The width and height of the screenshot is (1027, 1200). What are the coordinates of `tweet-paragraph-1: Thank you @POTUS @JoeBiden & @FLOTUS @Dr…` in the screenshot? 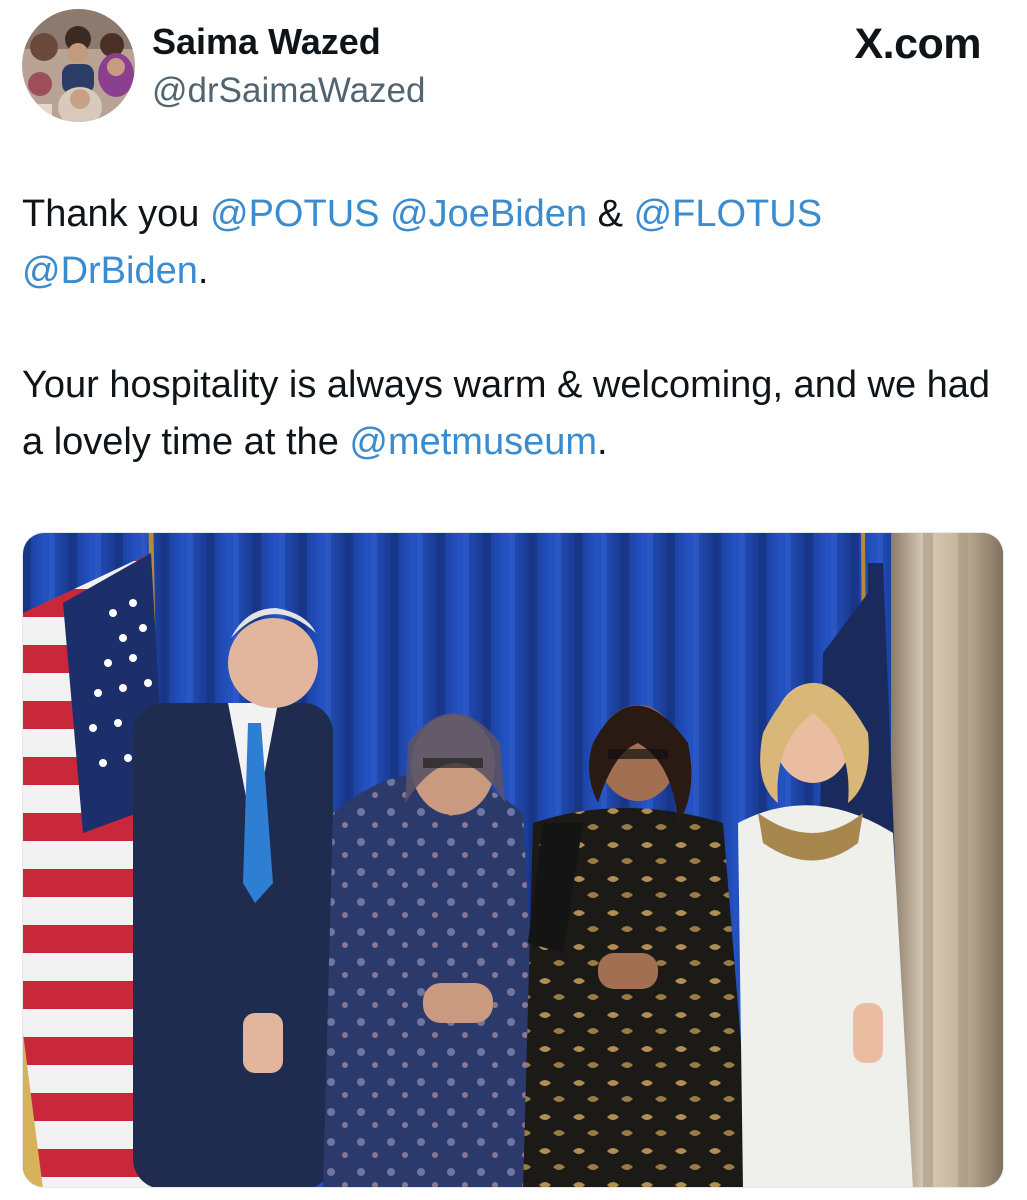 It's located at (507, 243).